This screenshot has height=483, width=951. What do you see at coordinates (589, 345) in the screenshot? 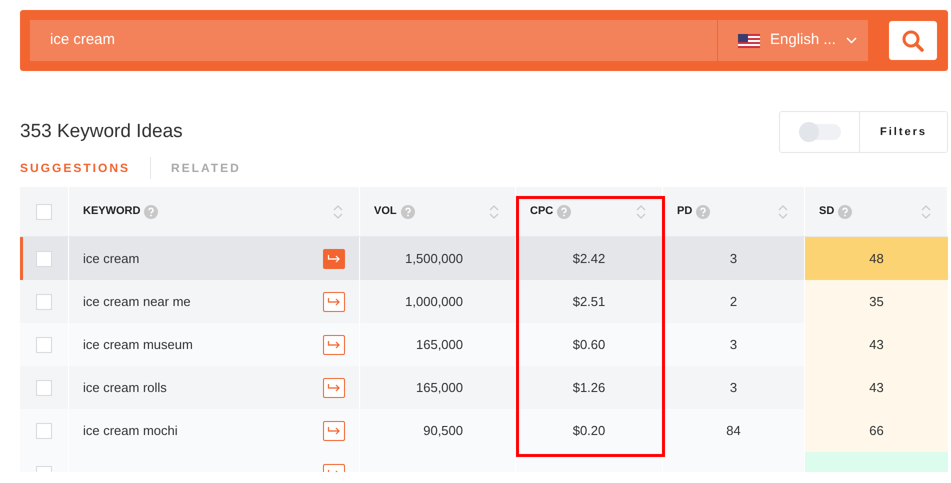
I see `cpc-value: $0.60` at bounding box center [589, 345].